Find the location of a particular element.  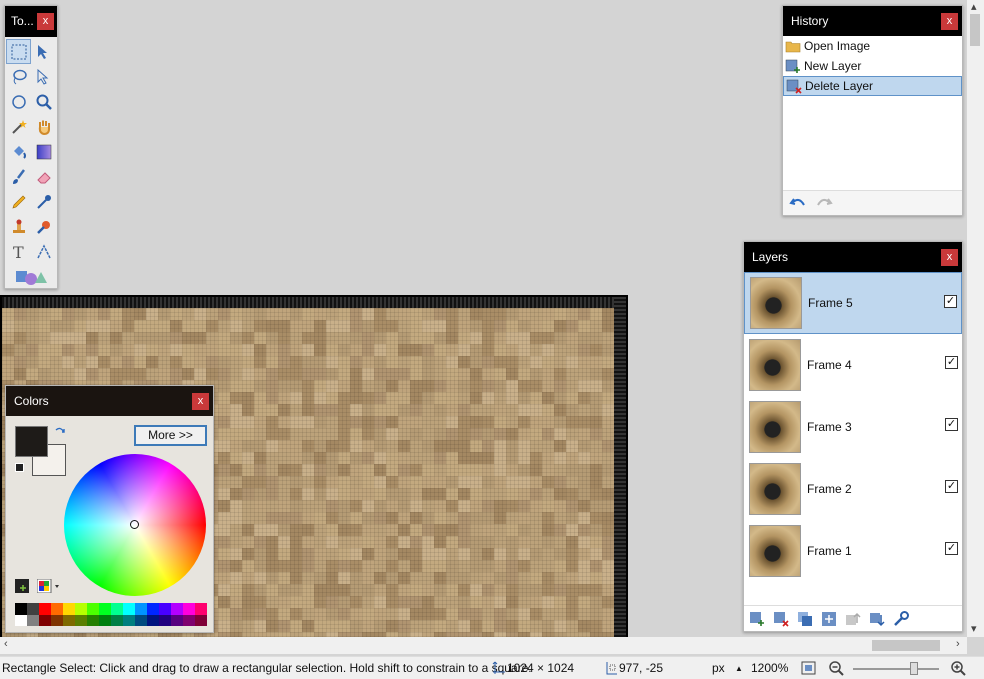

color-wheel-cursor is located at coordinates (134, 524).